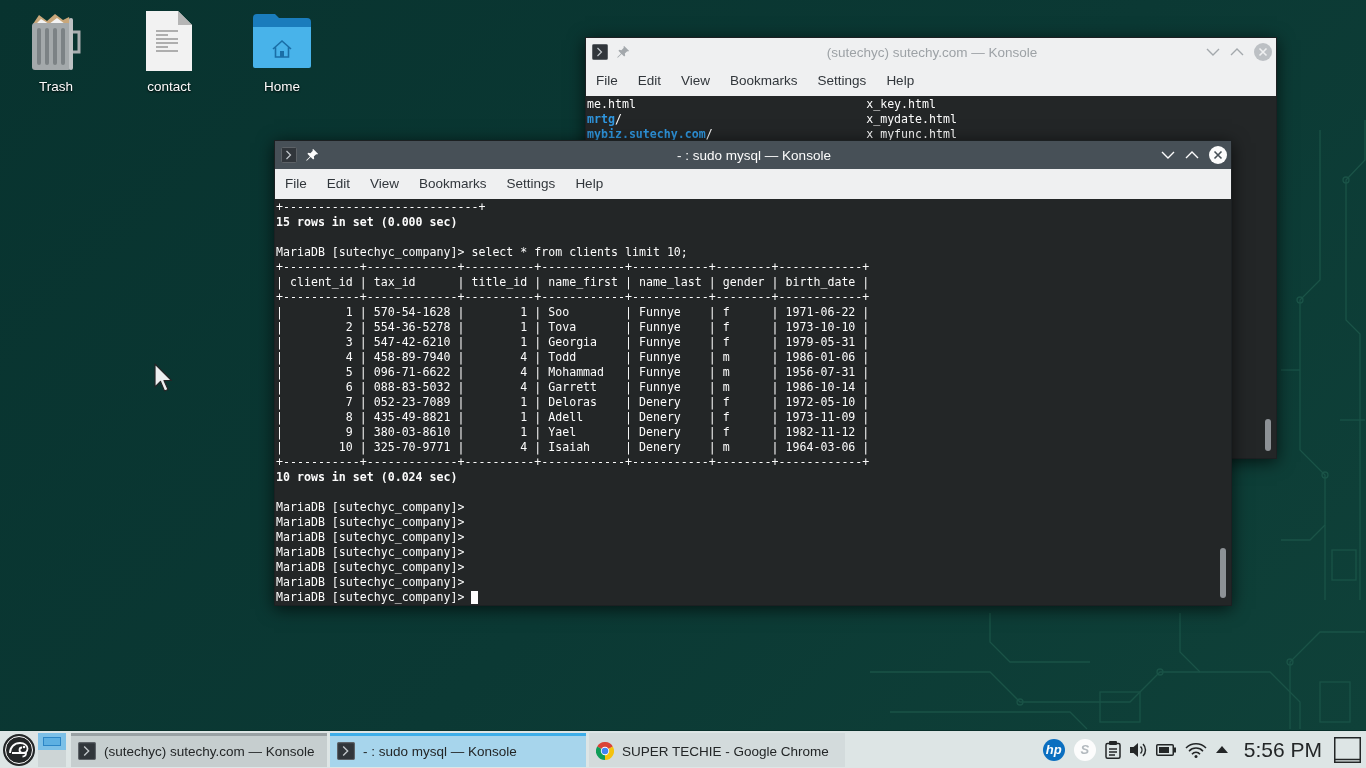 Image resolution: width=1366 pixels, height=768 pixels. What do you see at coordinates (1138, 749) in the screenshot?
I see `speaker-icon` at bounding box center [1138, 749].